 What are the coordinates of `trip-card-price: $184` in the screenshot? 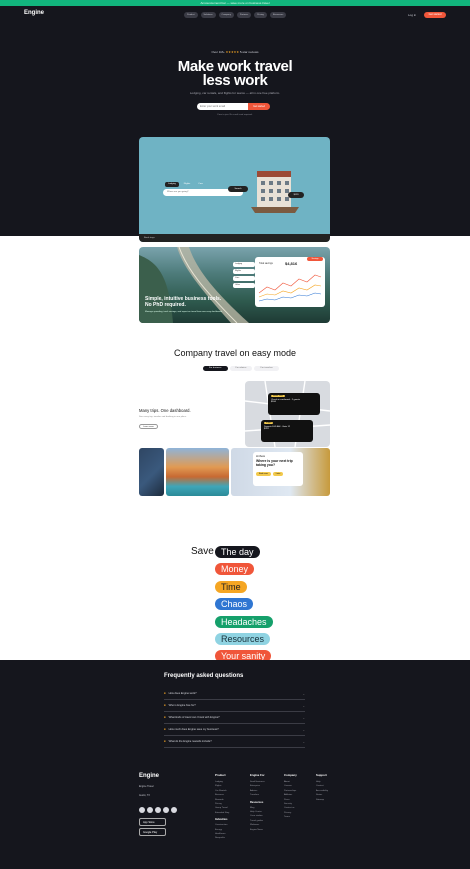 It's located at (273, 402).